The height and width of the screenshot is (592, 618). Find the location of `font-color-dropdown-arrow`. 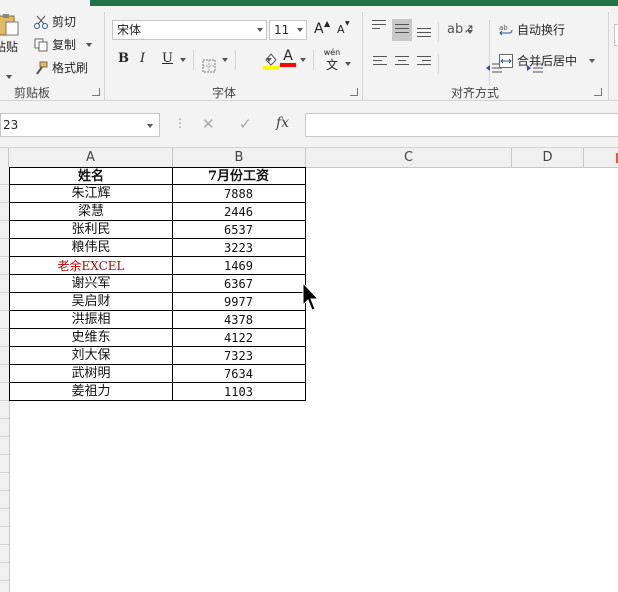

font-color-dropdown-arrow is located at coordinates (303, 60).